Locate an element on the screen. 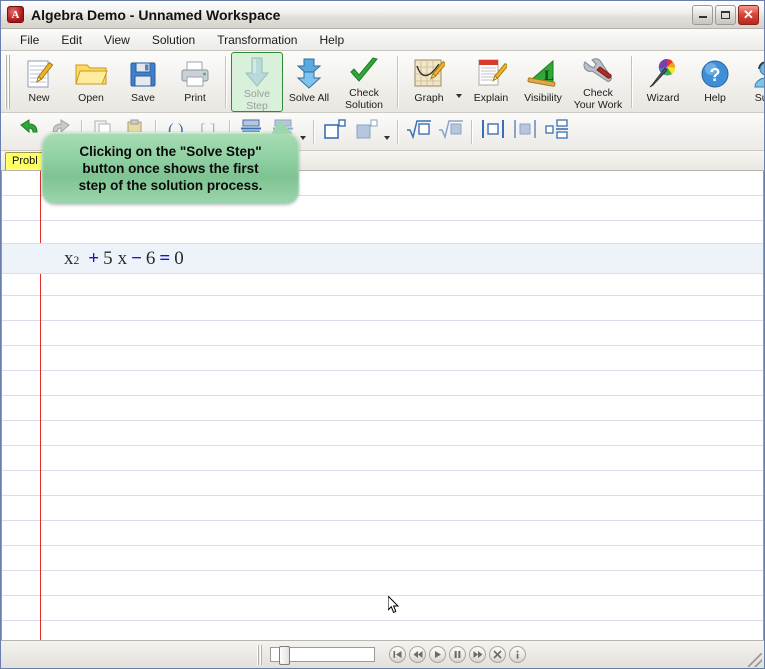 The image size is (765, 669). equation-part-x2: x is located at coordinates (122, 258).